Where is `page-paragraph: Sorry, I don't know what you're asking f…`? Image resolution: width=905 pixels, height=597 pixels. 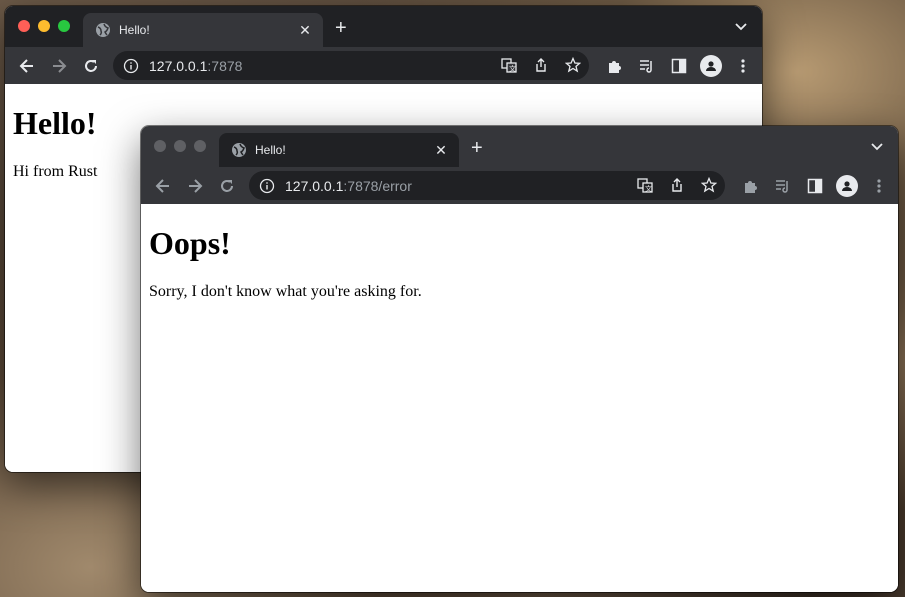 page-paragraph: Sorry, I don't know what you're asking f… is located at coordinates (285, 291).